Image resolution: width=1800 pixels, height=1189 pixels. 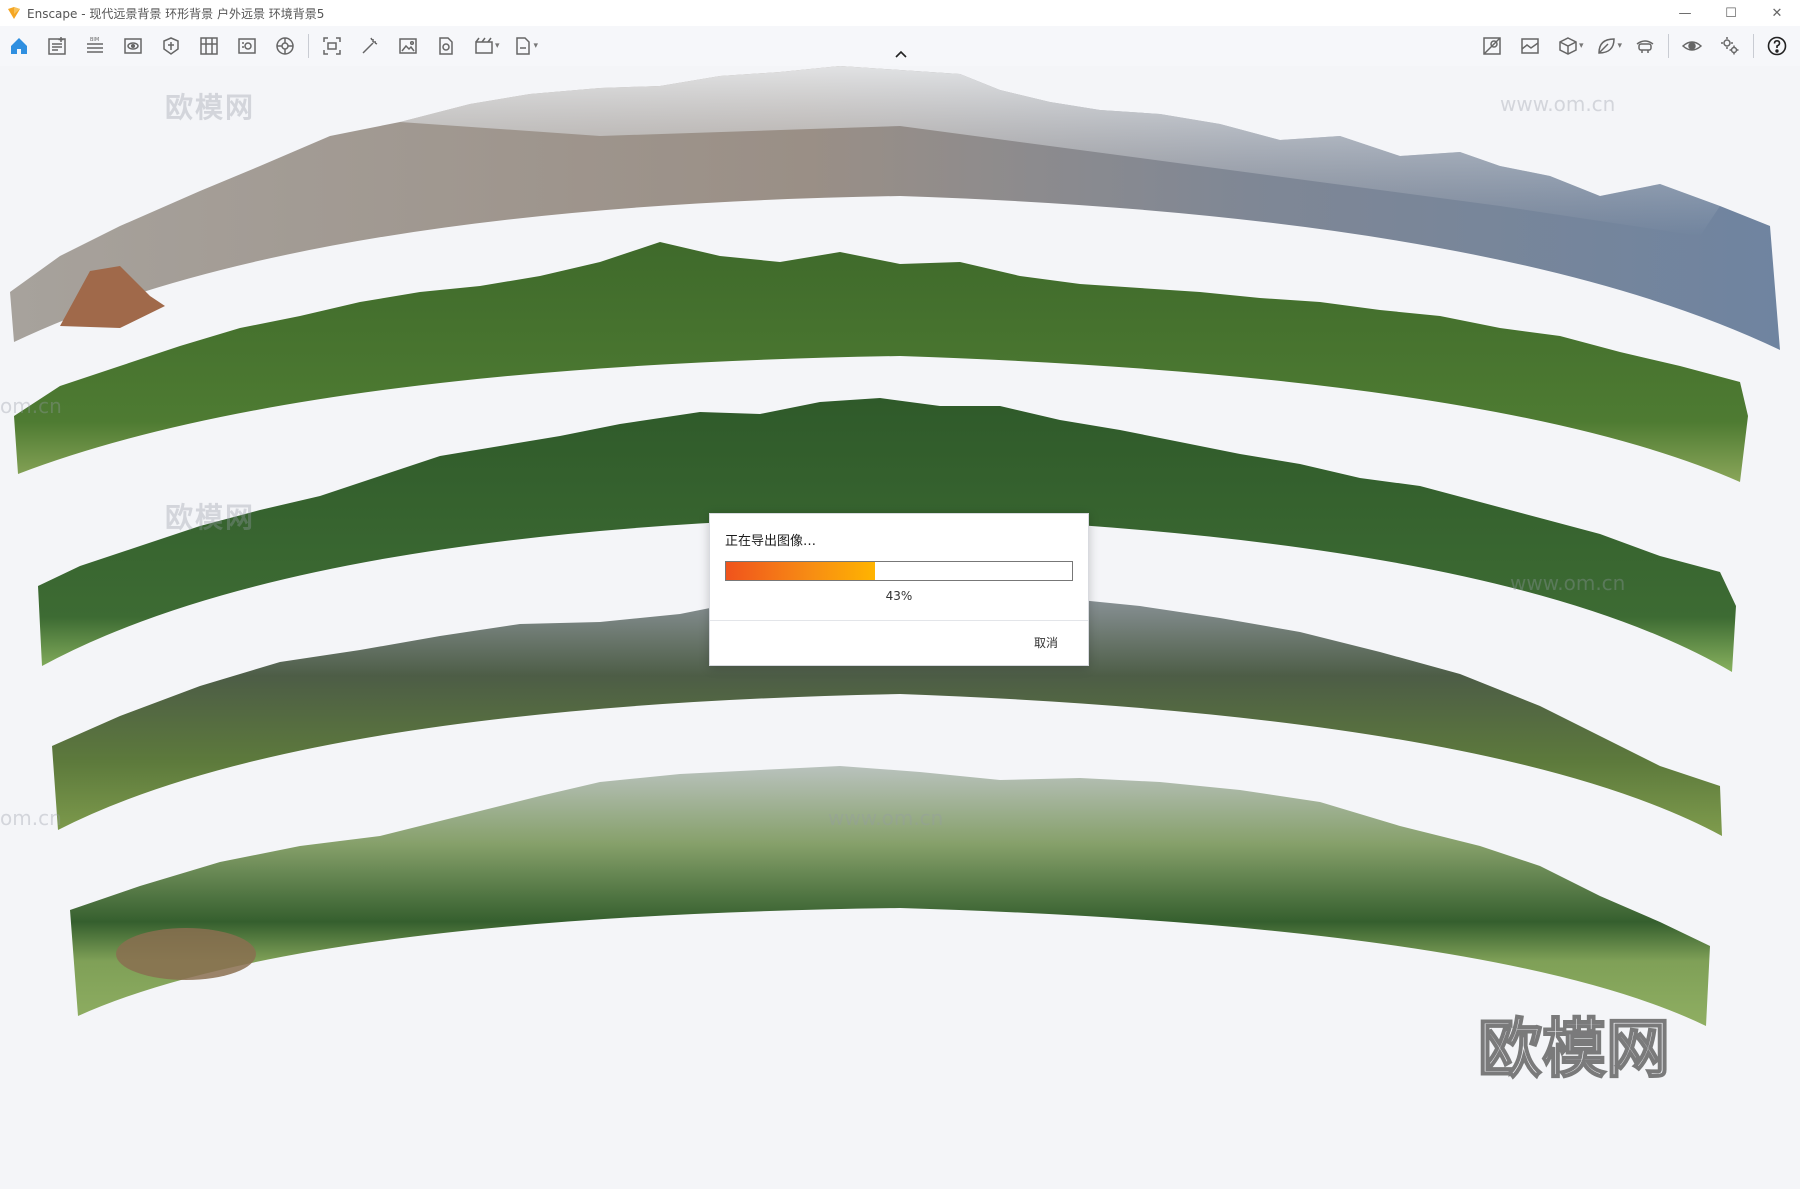 What do you see at coordinates (800, 571) in the screenshot?
I see `progress-fill` at bounding box center [800, 571].